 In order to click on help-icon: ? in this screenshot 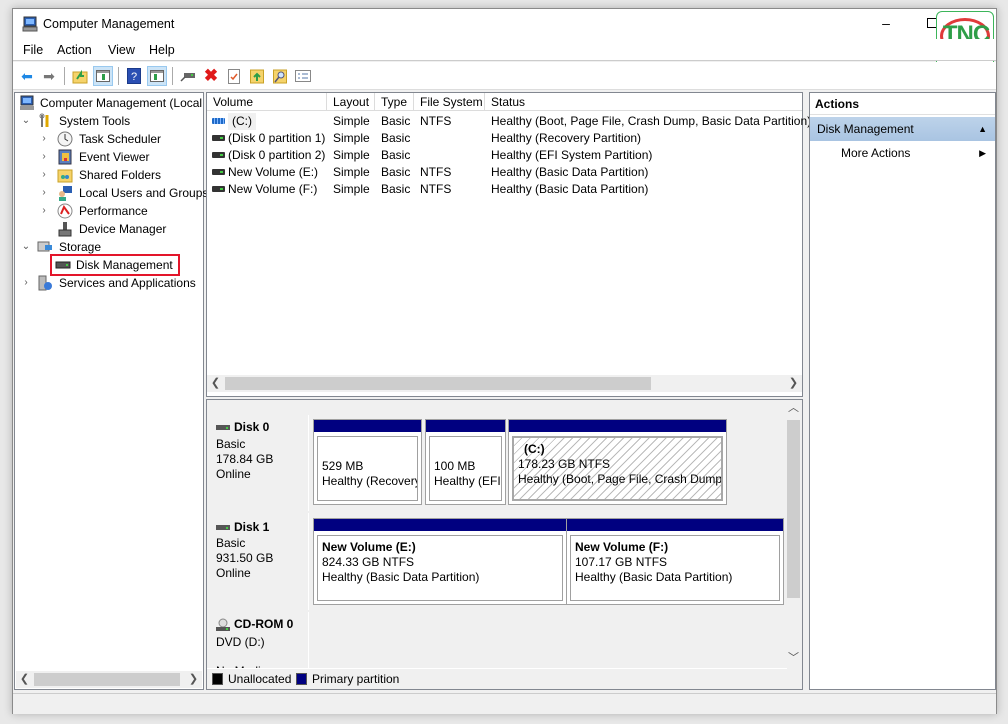, I will do `click(134, 76)`.